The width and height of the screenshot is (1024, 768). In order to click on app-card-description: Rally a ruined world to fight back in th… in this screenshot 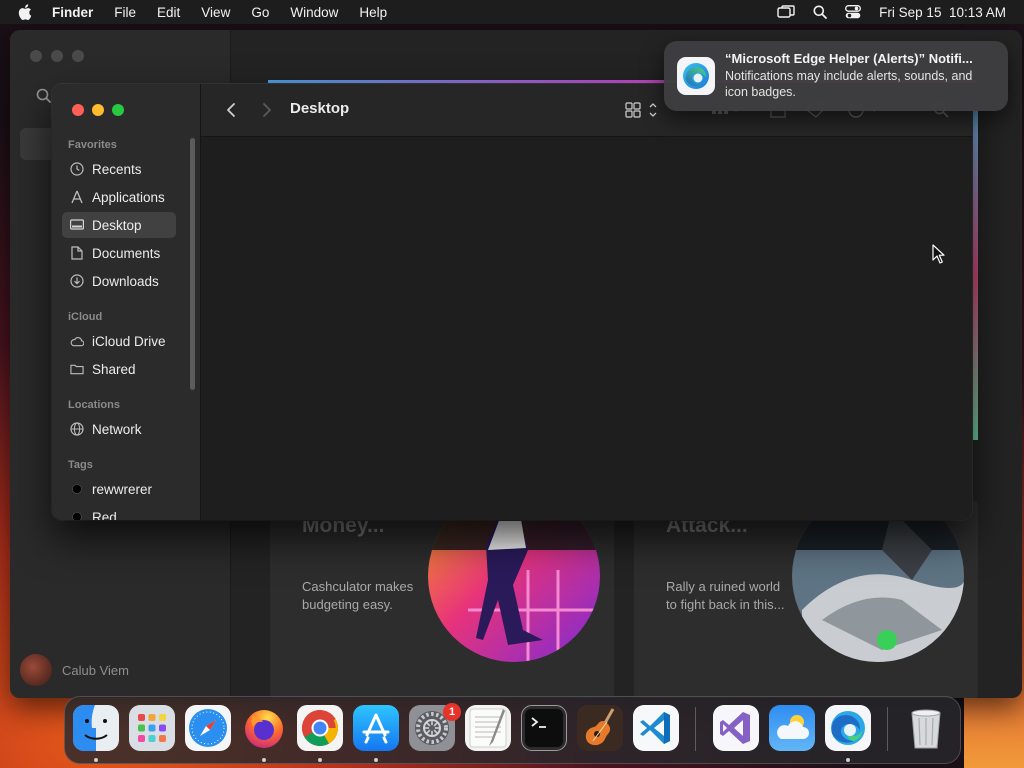, I will do `click(725, 595)`.